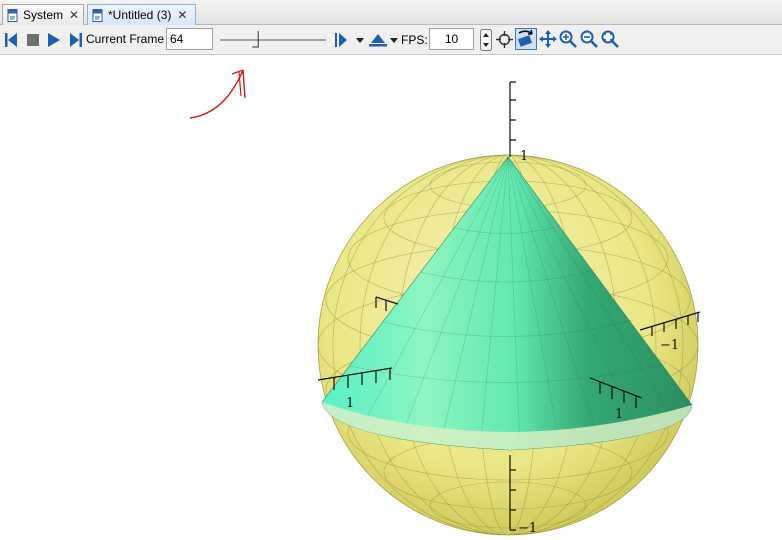 Image resolution: width=782 pixels, height=540 pixels. Describe the element at coordinates (350, 403) in the screenshot. I see `axis-label-x-front: 1` at that location.